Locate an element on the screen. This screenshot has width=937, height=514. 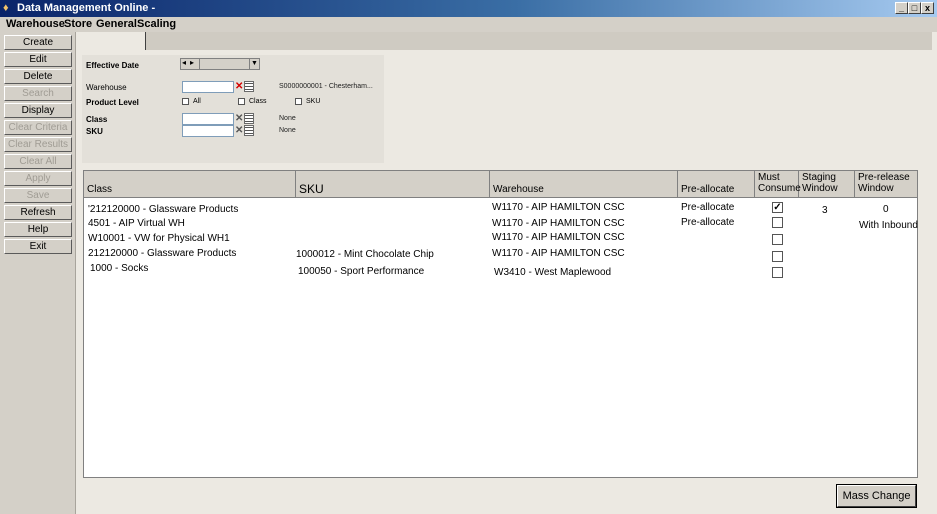
mass-change-button: Mass Change is located at coordinates (876, 496).